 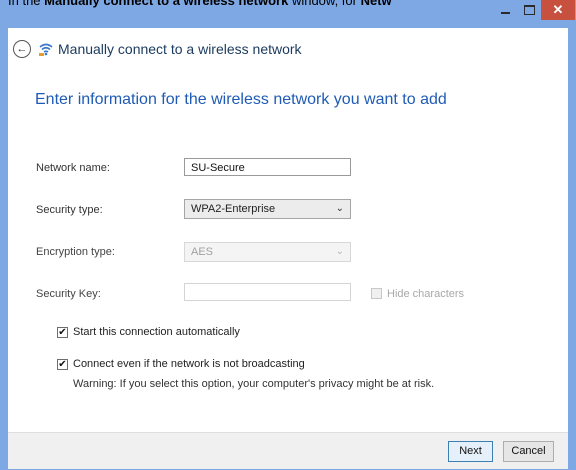 What do you see at coordinates (426, 294) in the screenshot?
I see `hide-characters-label: Hide characters` at bounding box center [426, 294].